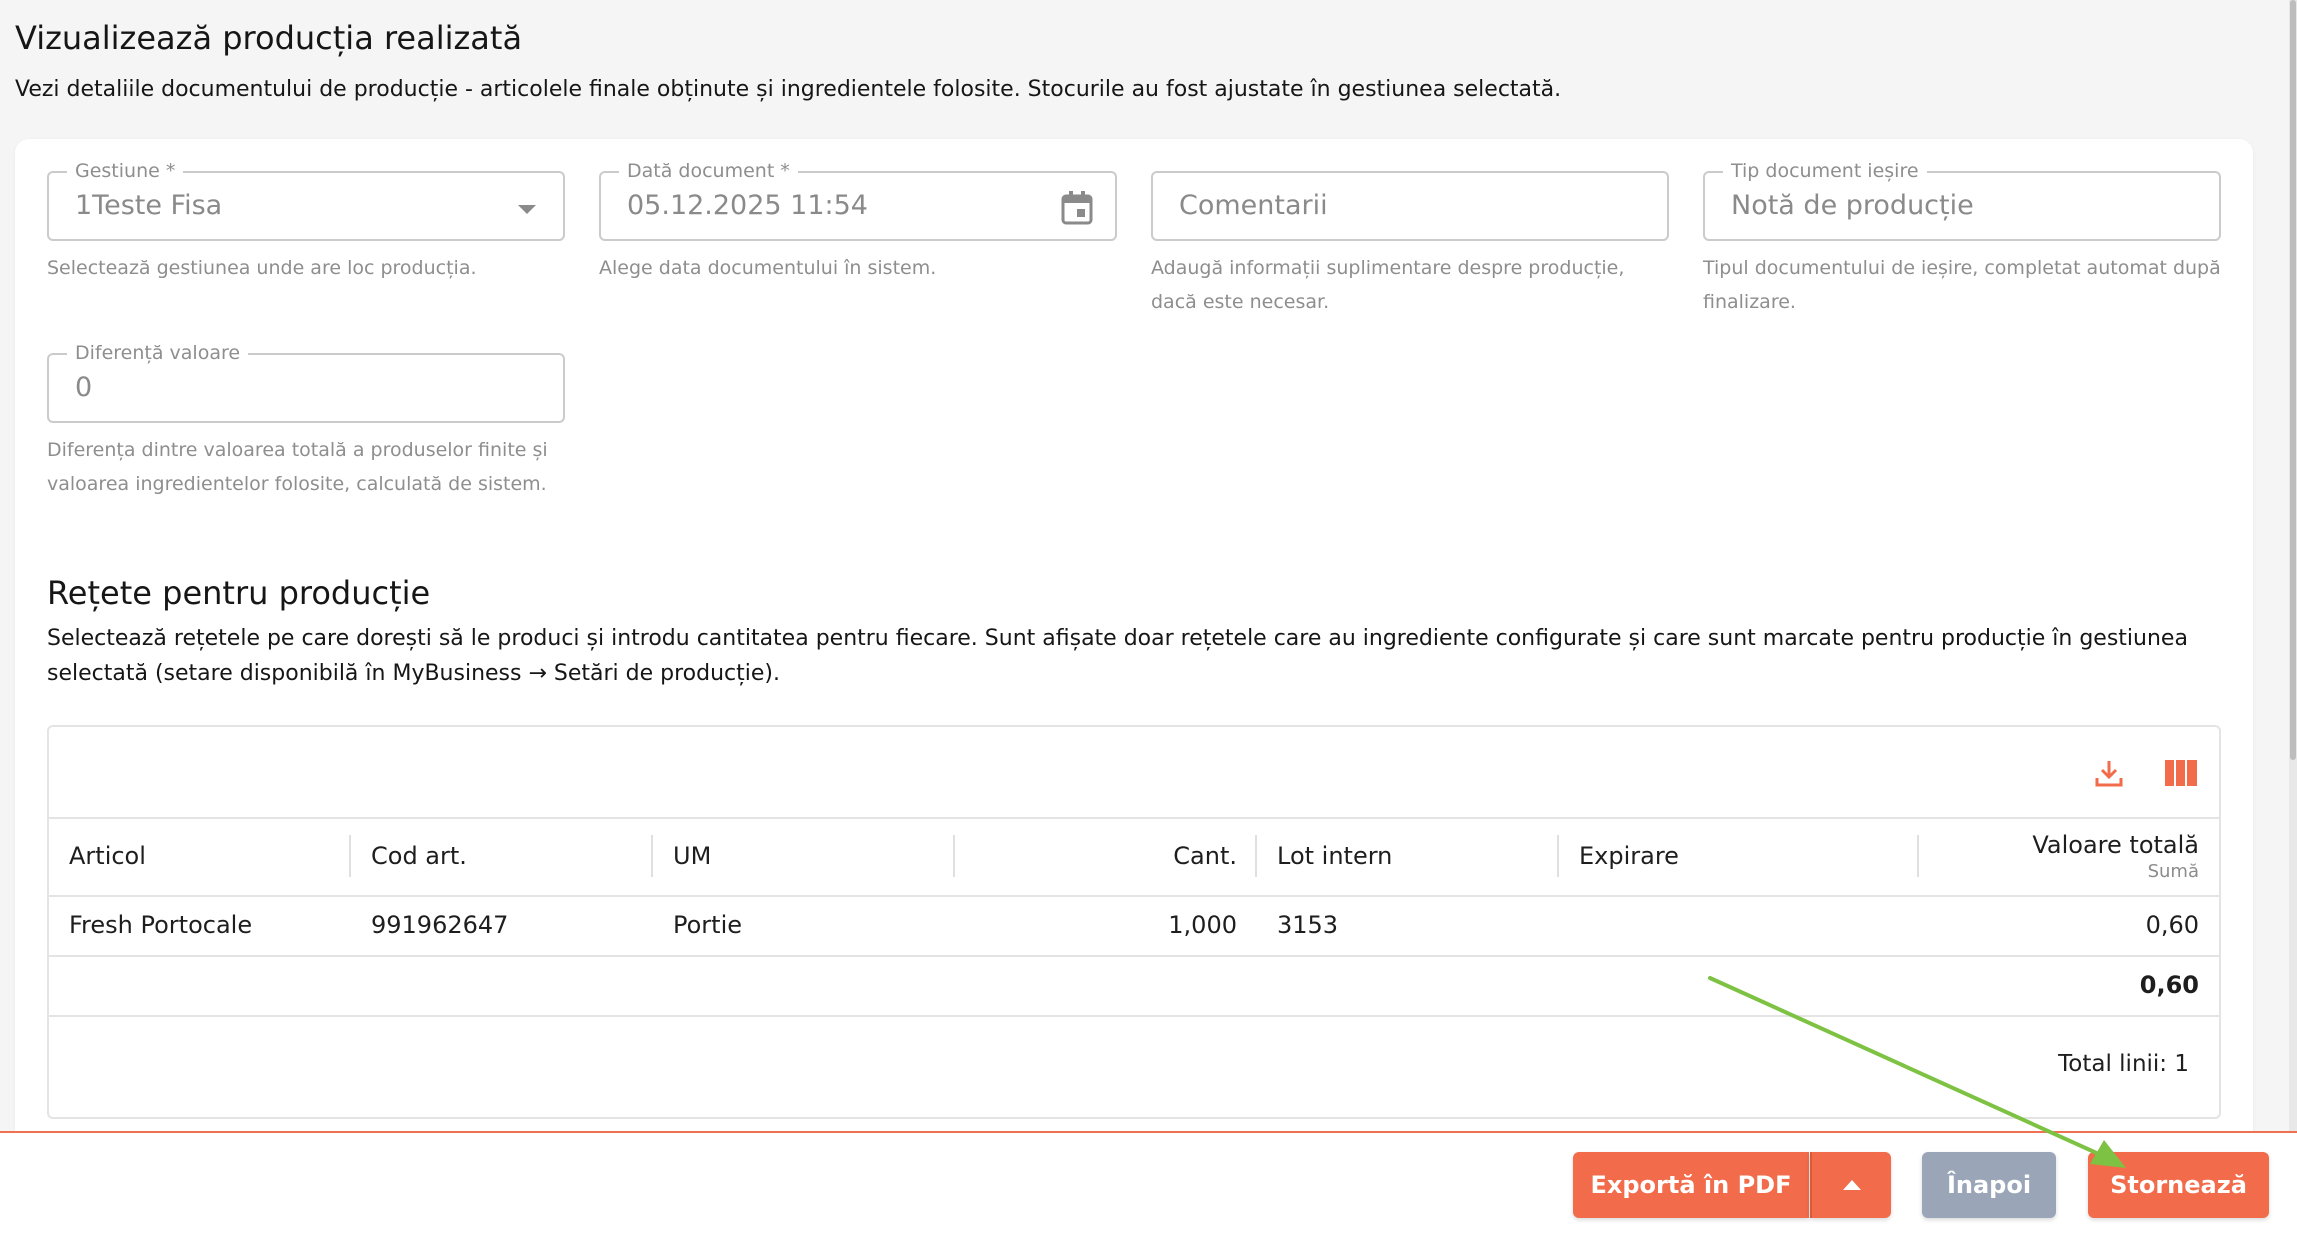 The image size is (2297, 1233). What do you see at coordinates (1134, 986) in the screenshot?
I see `total-row: 0,60` at bounding box center [1134, 986].